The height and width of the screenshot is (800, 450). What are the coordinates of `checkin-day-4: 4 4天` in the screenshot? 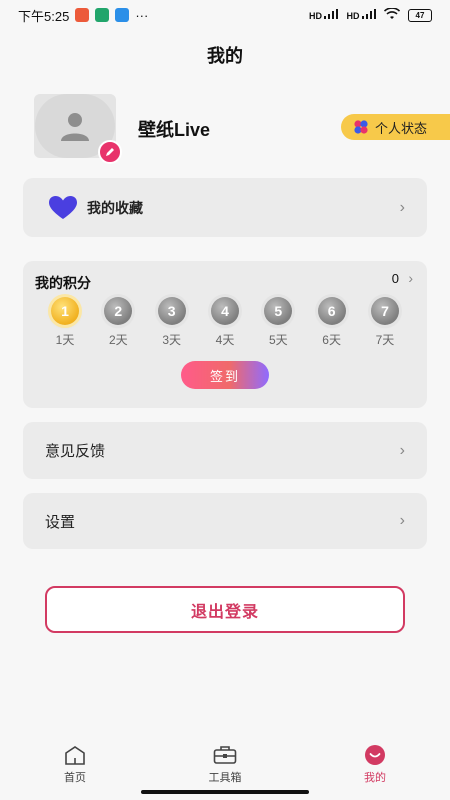 It's located at (225, 322).